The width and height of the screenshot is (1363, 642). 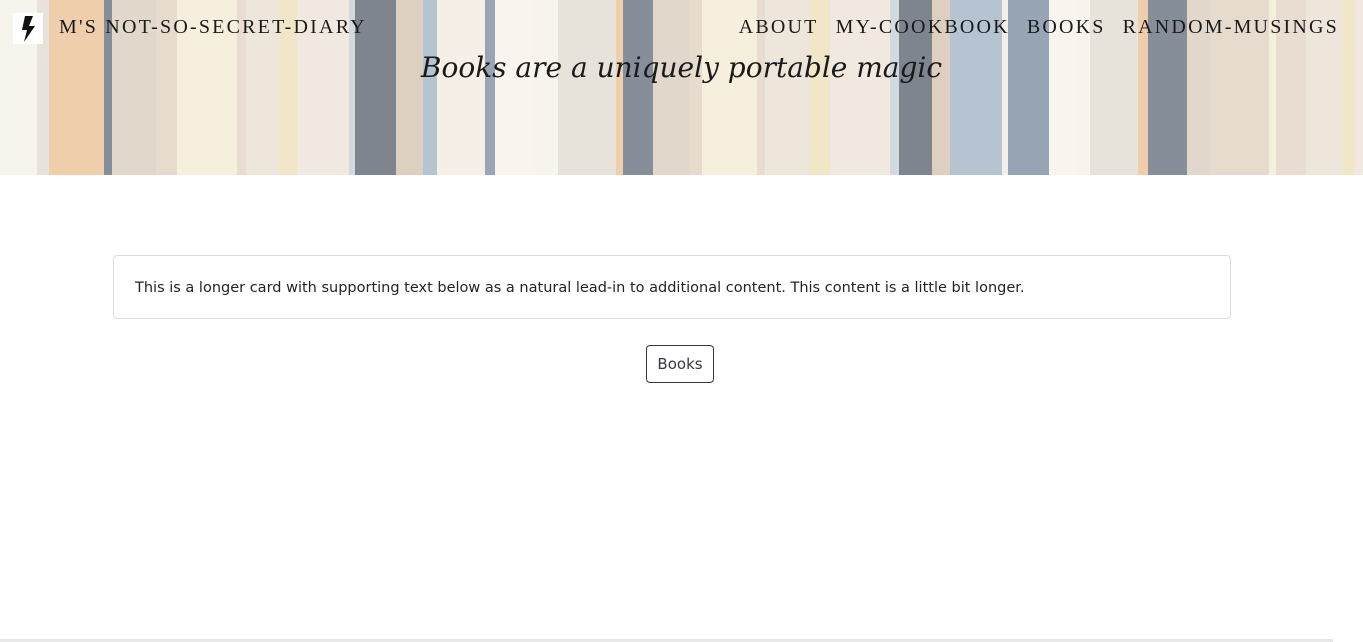 What do you see at coordinates (213, 27) in the screenshot?
I see `brand-name-link: M'S NOT-SO-SECRET-DIARY` at bounding box center [213, 27].